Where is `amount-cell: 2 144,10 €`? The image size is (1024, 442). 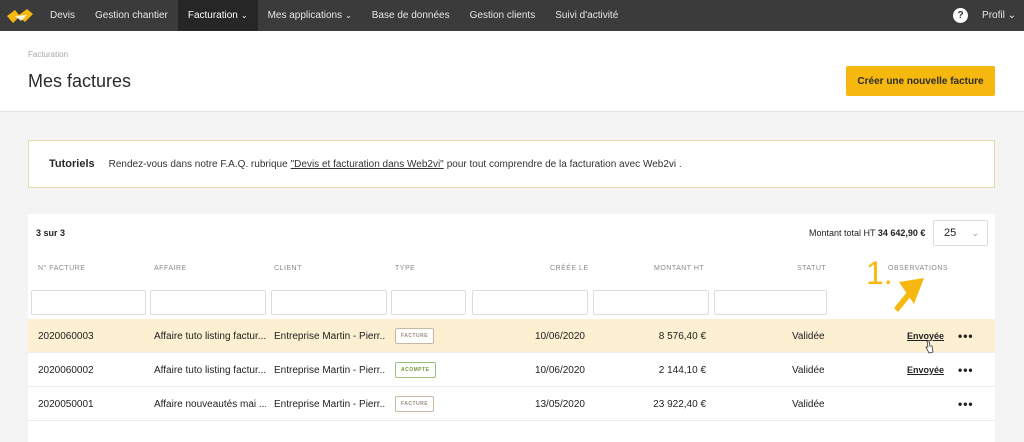 amount-cell: 2 144,10 € is located at coordinates (682, 370).